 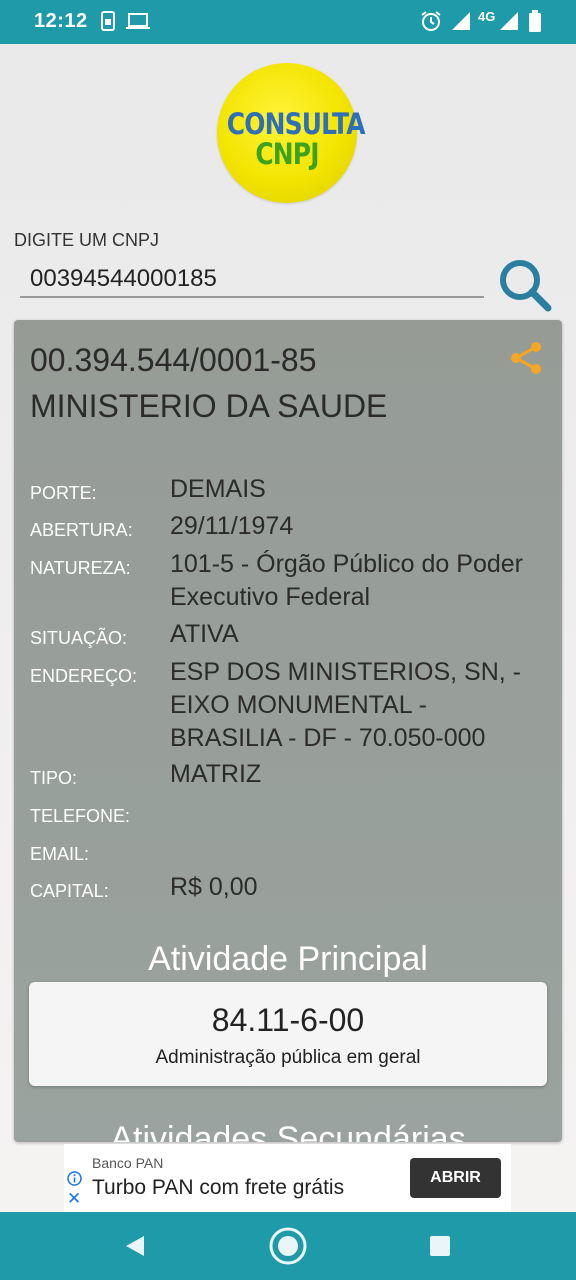 What do you see at coordinates (526, 285) in the screenshot?
I see `search-icon` at bounding box center [526, 285].